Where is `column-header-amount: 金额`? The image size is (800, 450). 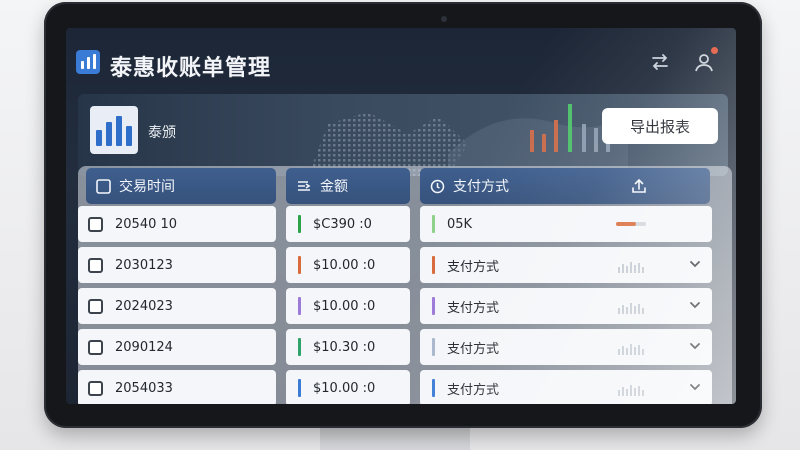
column-header-amount: 金额 is located at coordinates (348, 186).